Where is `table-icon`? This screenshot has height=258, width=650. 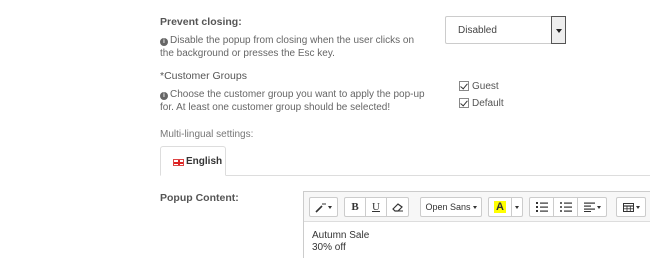 table-icon is located at coordinates (628, 207).